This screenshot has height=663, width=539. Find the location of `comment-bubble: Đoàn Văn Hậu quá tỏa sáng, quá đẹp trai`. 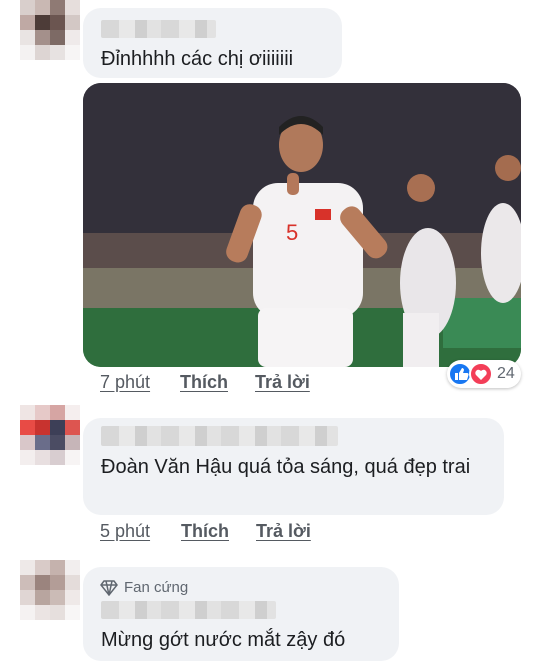

comment-bubble: Đoàn Văn Hậu quá tỏa sáng, quá đẹp trai is located at coordinates (293, 466).